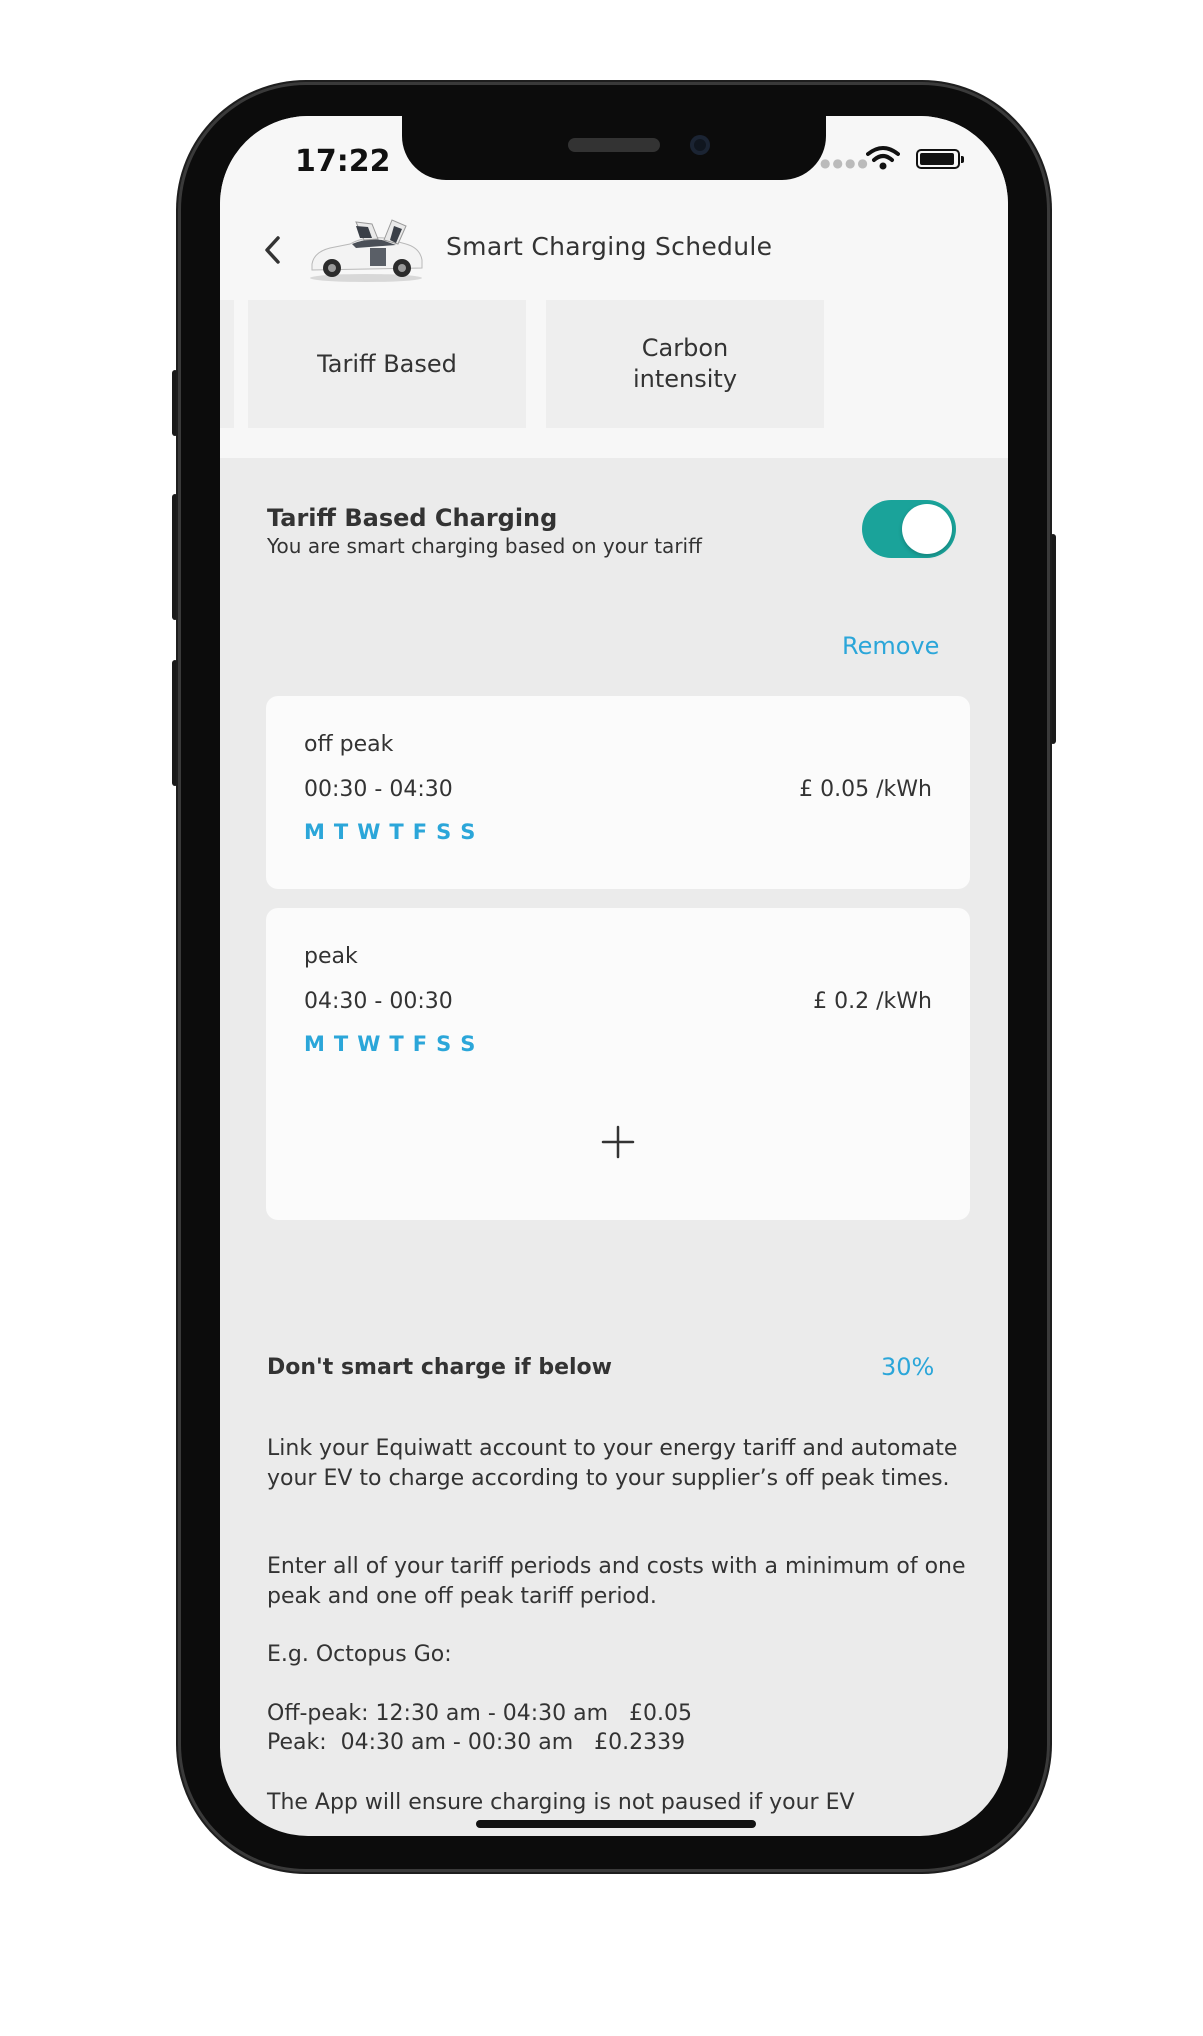 The width and height of the screenshot is (1203, 2036). What do you see at coordinates (343, 161) in the screenshot?
I see `status-time: 17:22` at bounding box center [343, 161].